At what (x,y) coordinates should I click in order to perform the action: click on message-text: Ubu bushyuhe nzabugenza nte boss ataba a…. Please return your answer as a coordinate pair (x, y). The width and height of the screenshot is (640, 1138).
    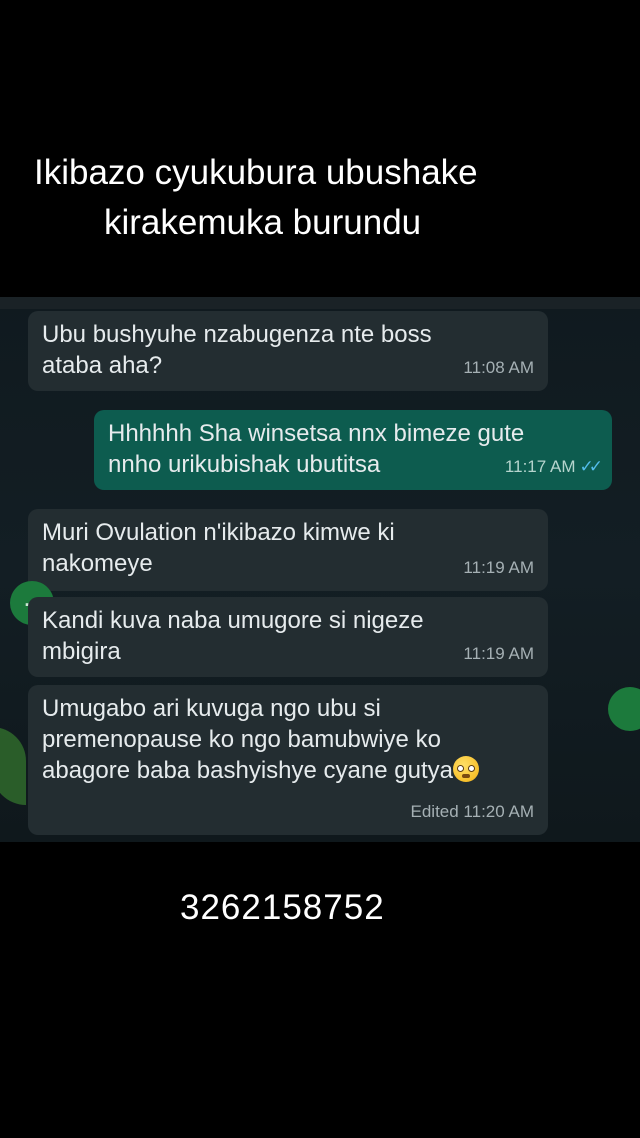
    Looking at the image, I should click on (237, 350).